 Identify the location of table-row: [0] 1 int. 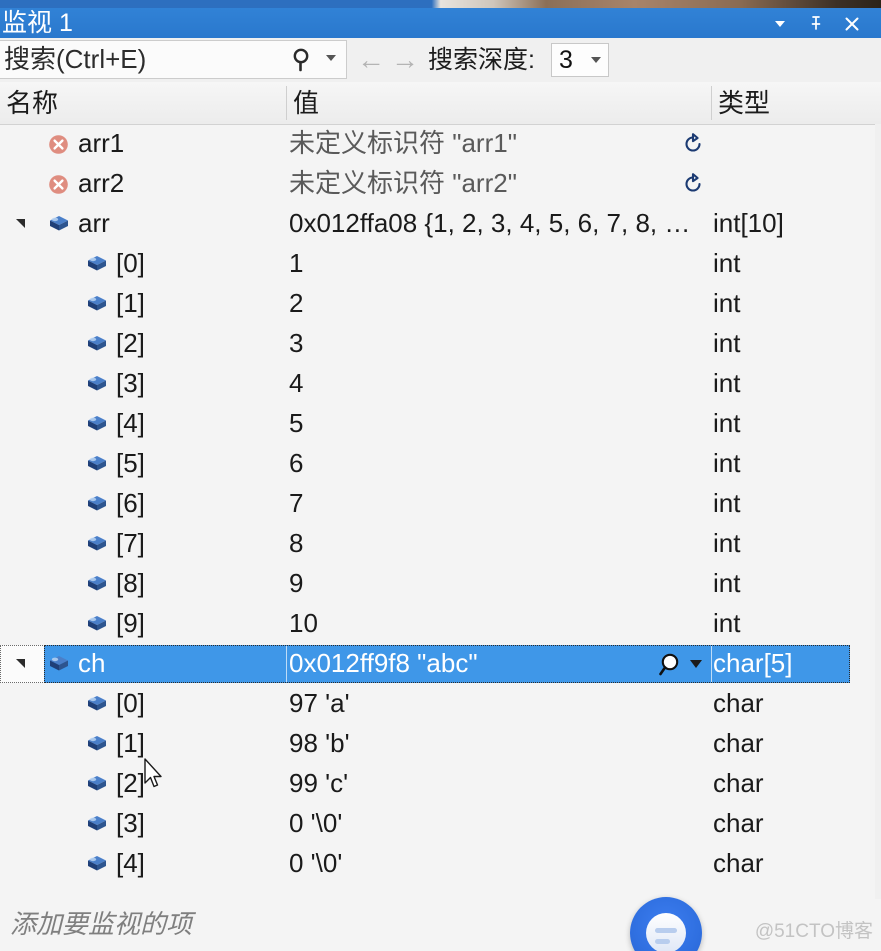
(440, 264).